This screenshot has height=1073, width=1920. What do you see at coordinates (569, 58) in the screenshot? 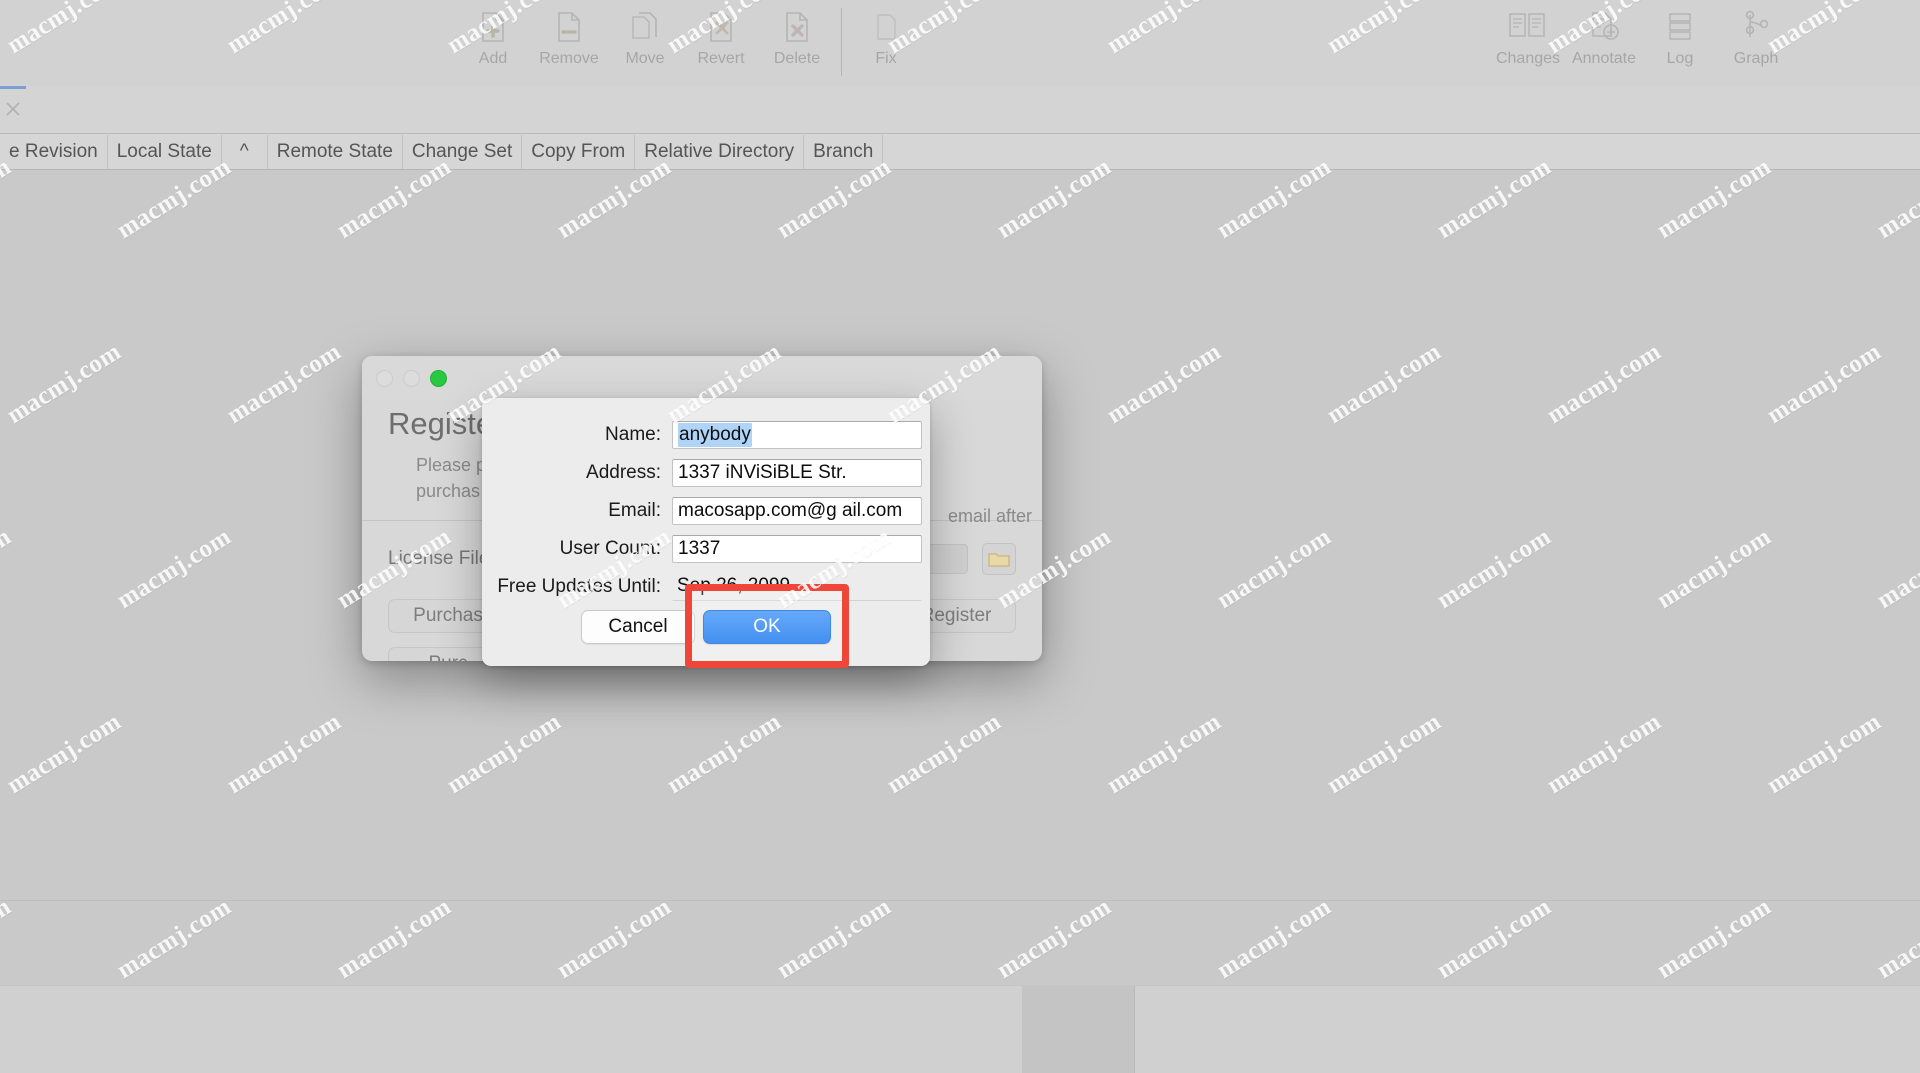
I see `toolbar-label-remove: Remove` at bounding box center [569, 58].